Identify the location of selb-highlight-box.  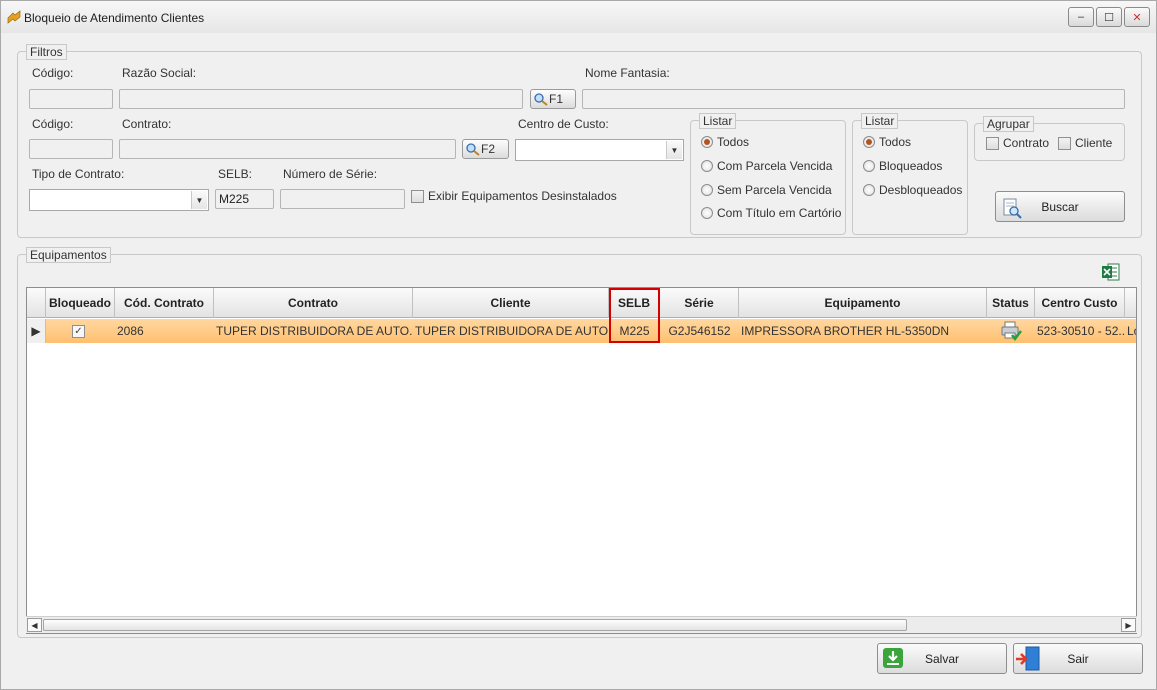
(634, 315).